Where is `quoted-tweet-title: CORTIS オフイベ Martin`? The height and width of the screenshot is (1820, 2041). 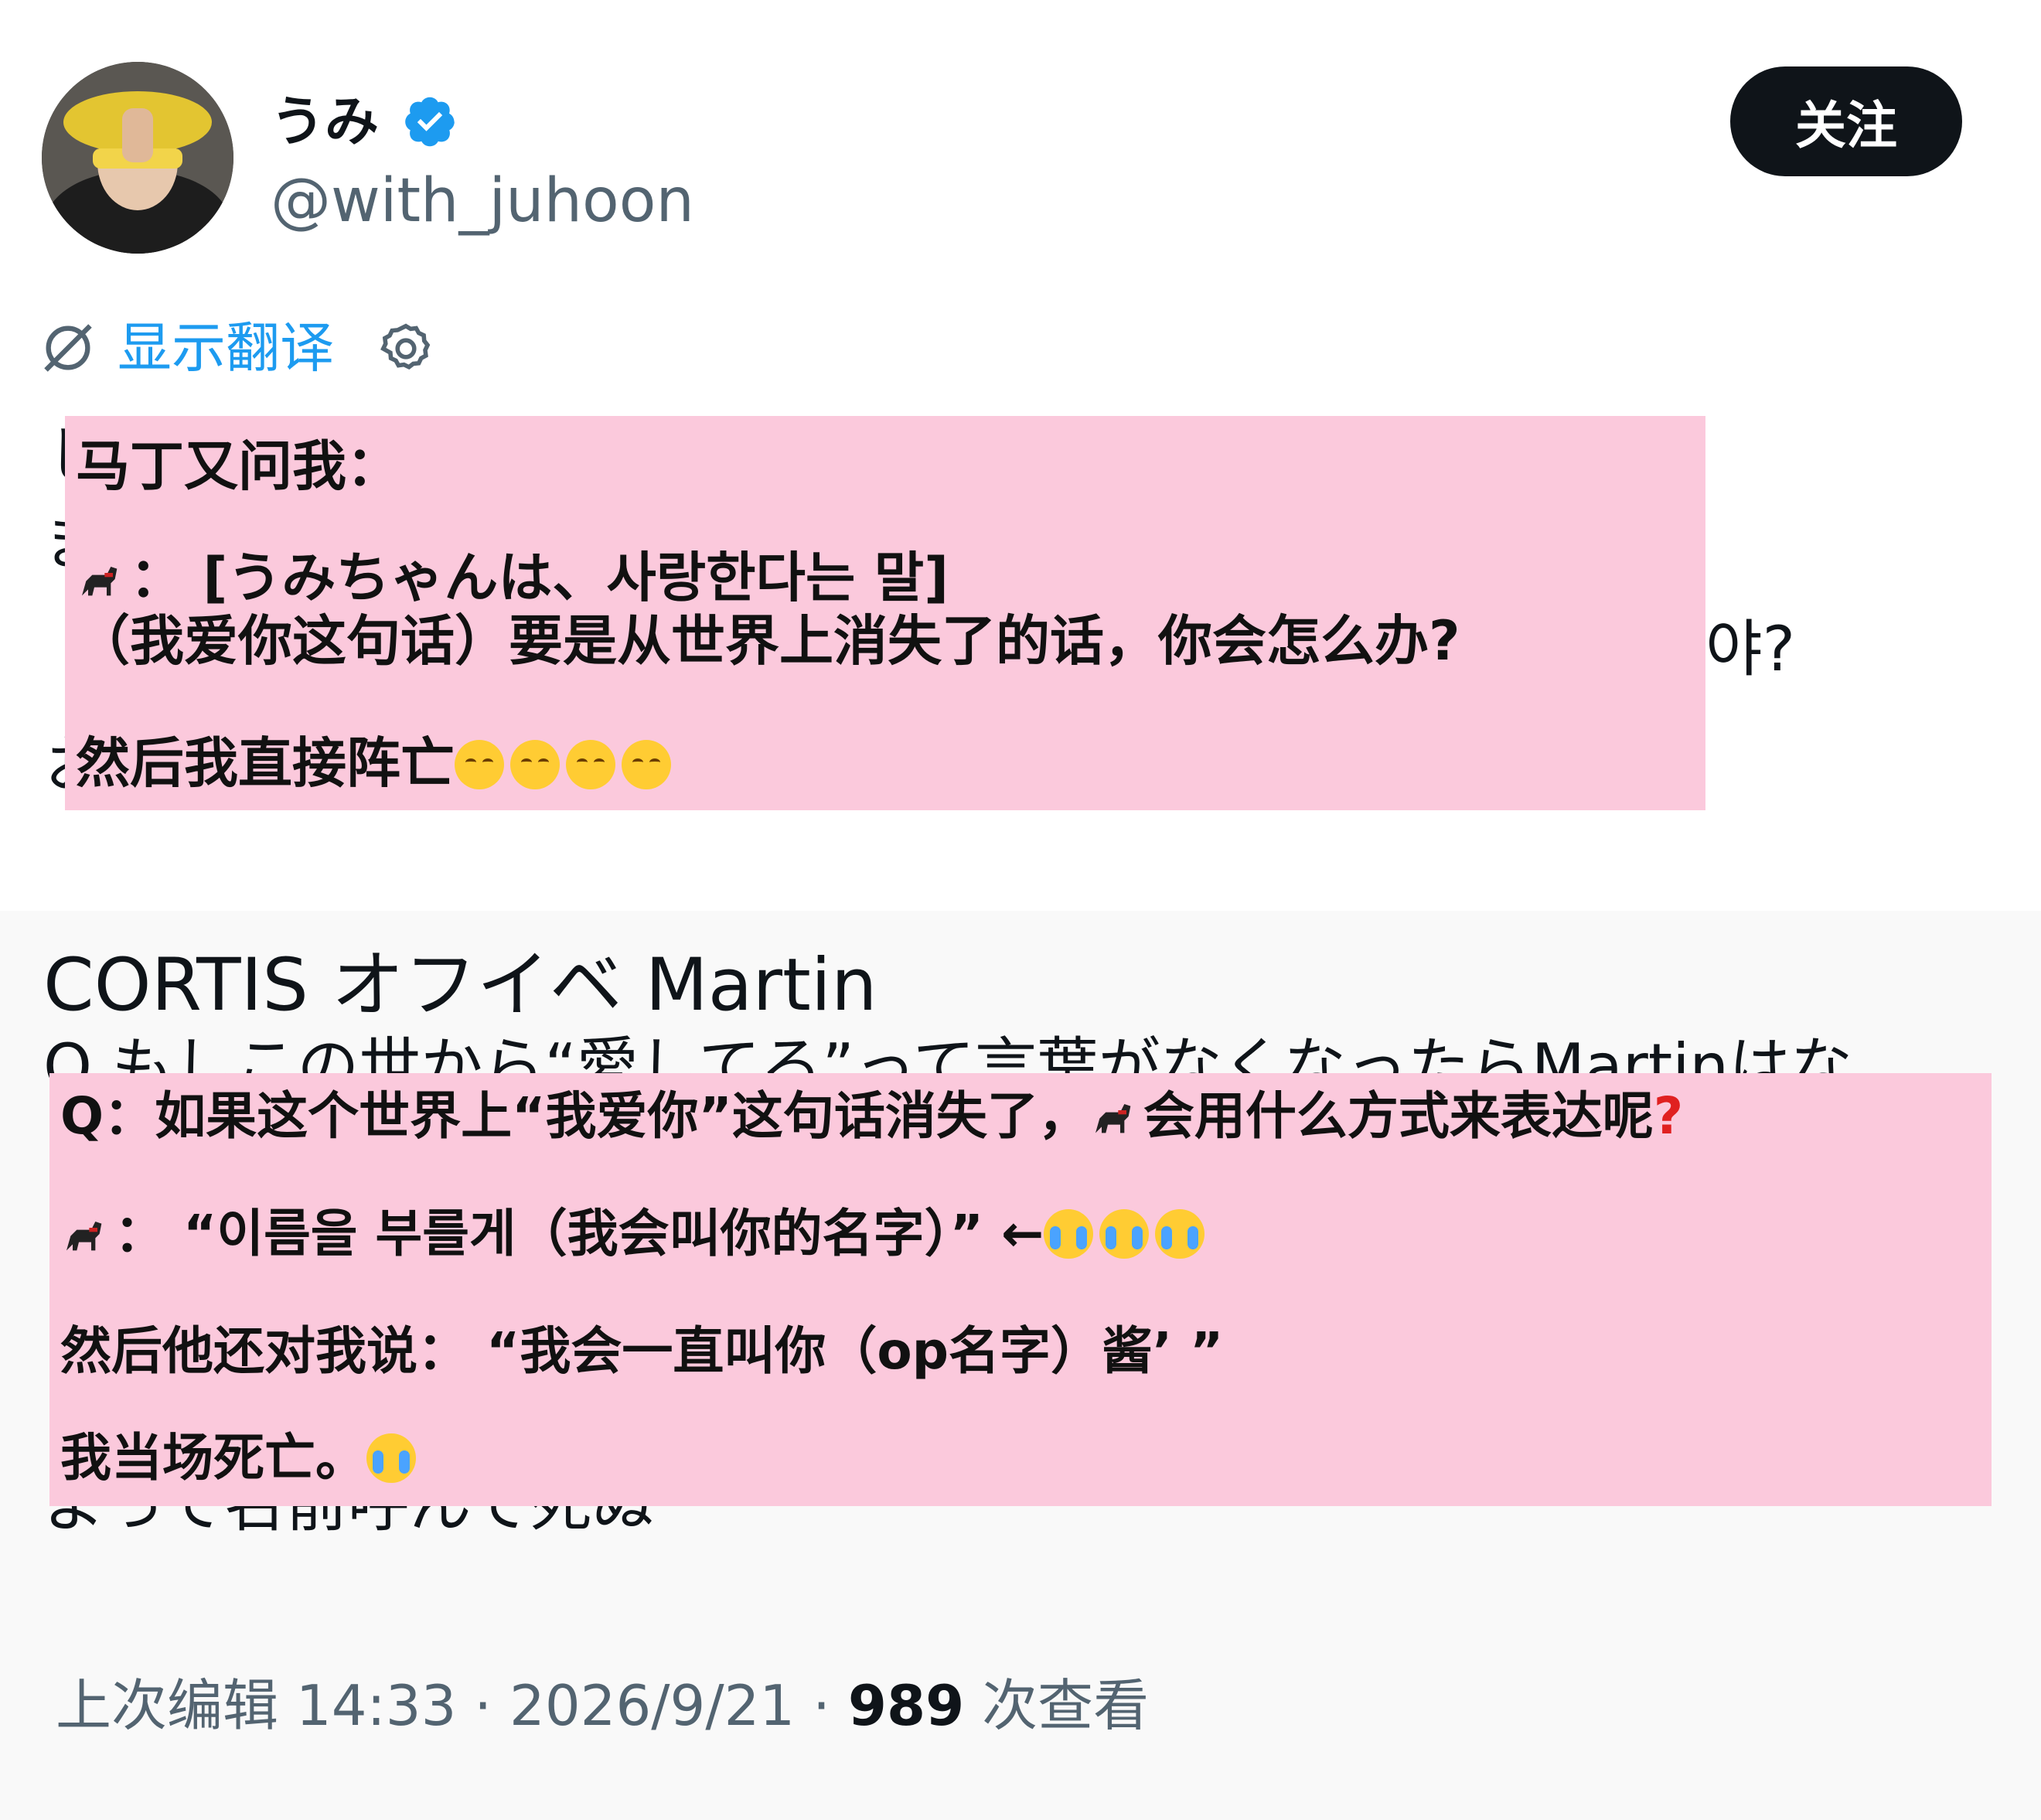 quoted-tweet-title: CORTIS オフイベ Martin is located at coordinates (460, 985).